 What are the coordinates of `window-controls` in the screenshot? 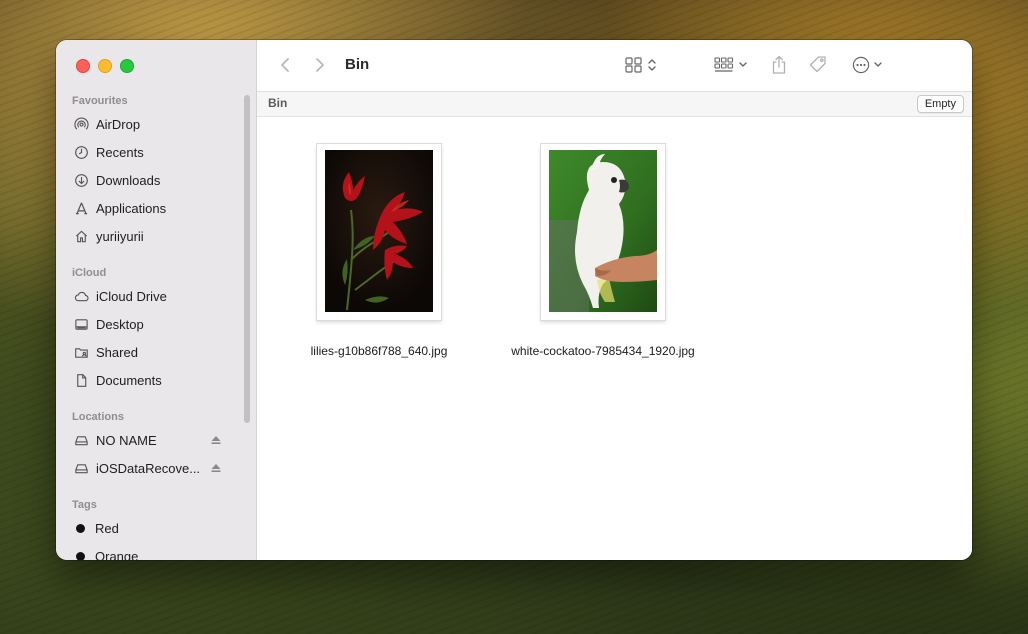 It's located at (105, 66).